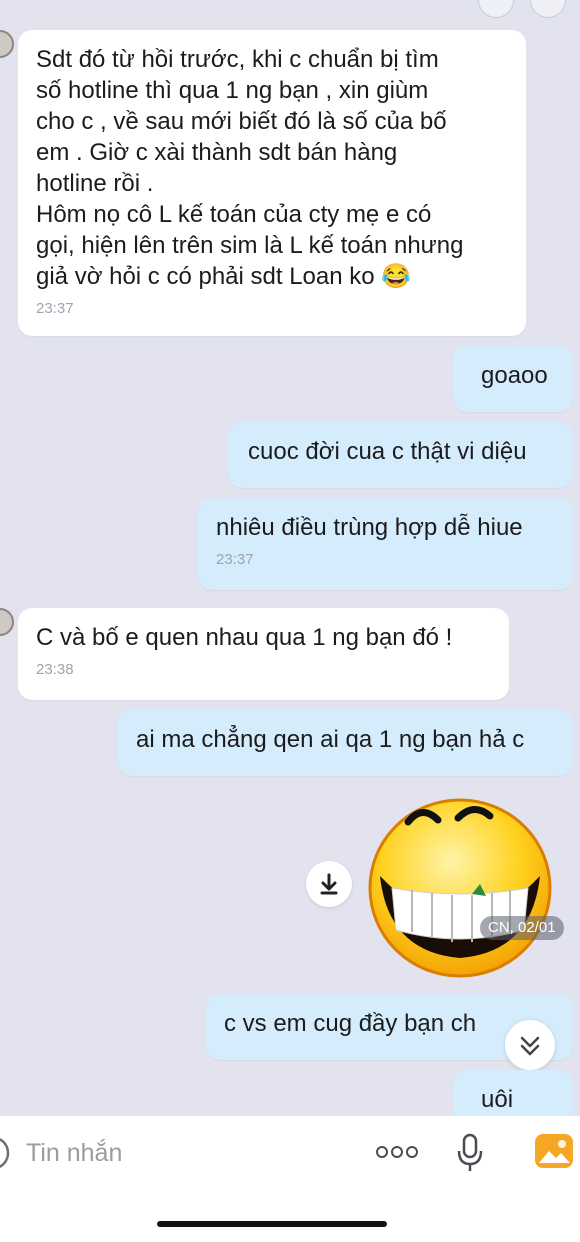 Image resolution: width=580 pixels, height=1242 pixels. What do you see at coordinates (387, 451) in the screenshot?
I see `message-text: cuoc đời cua c thật vi diệu` at bounding box center [387, 451].